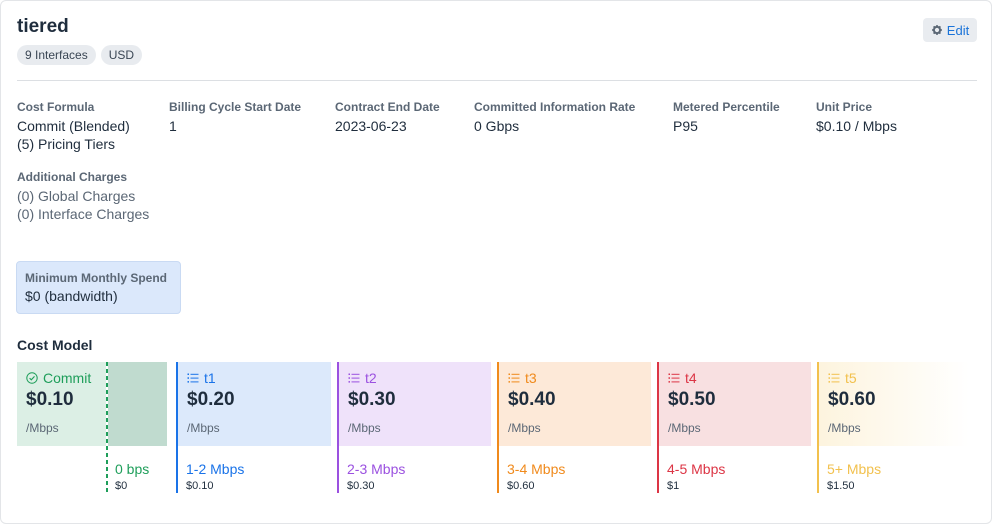  What do you see at coordinates (32, 378) in the screenshot?
I see `check-circle-icon` at bounding box center [32, 378].